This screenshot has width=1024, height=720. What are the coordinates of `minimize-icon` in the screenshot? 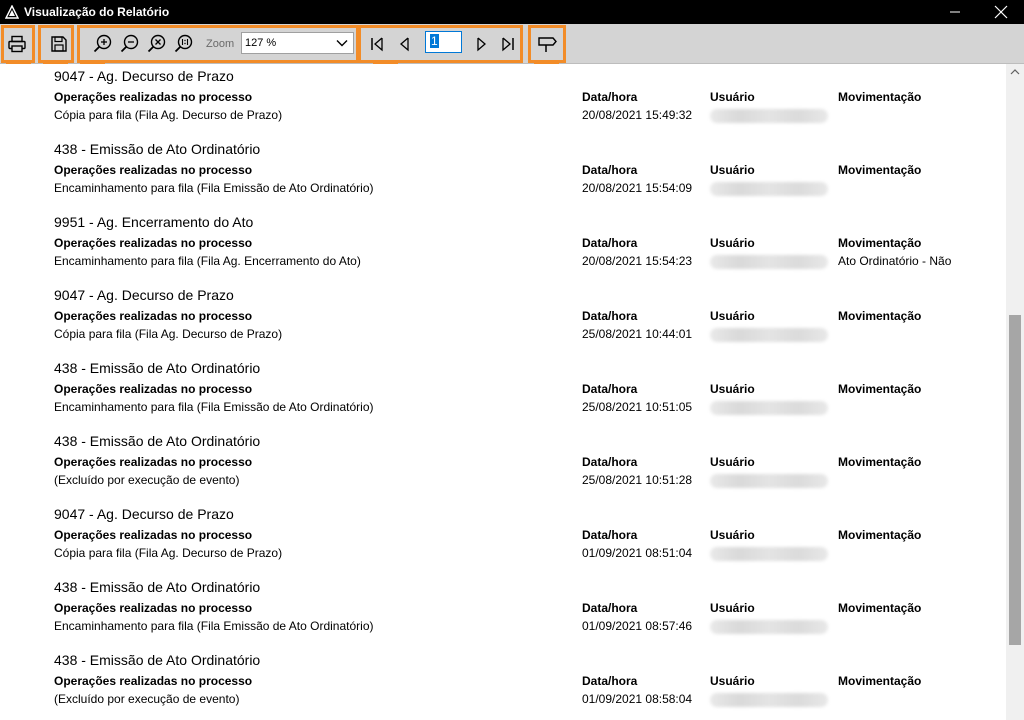 It's located at (955, 12).